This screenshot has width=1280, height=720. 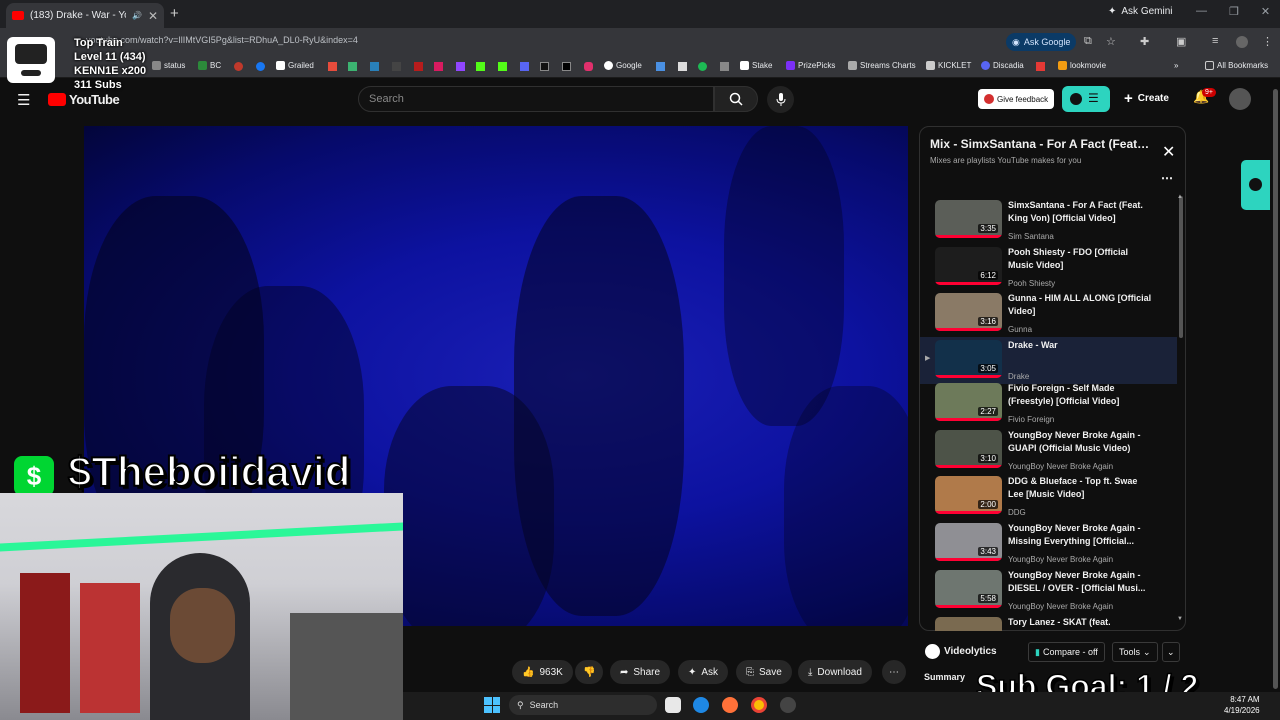 I want to click on bookmark-discadia: Discadia, so click(x=1002, y=65).